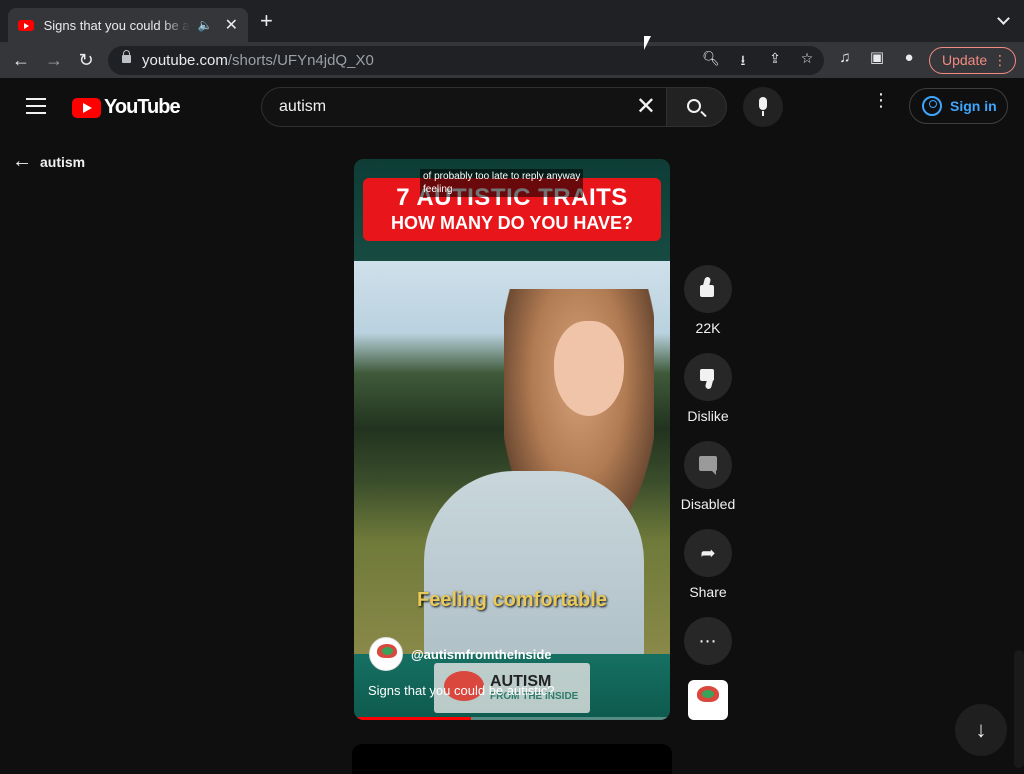 The width and height of the screenshot is (1024, 774). I want to click on url-text: youtube.com/shorts/UFYn4jdQ_X0, so click(258, 60).